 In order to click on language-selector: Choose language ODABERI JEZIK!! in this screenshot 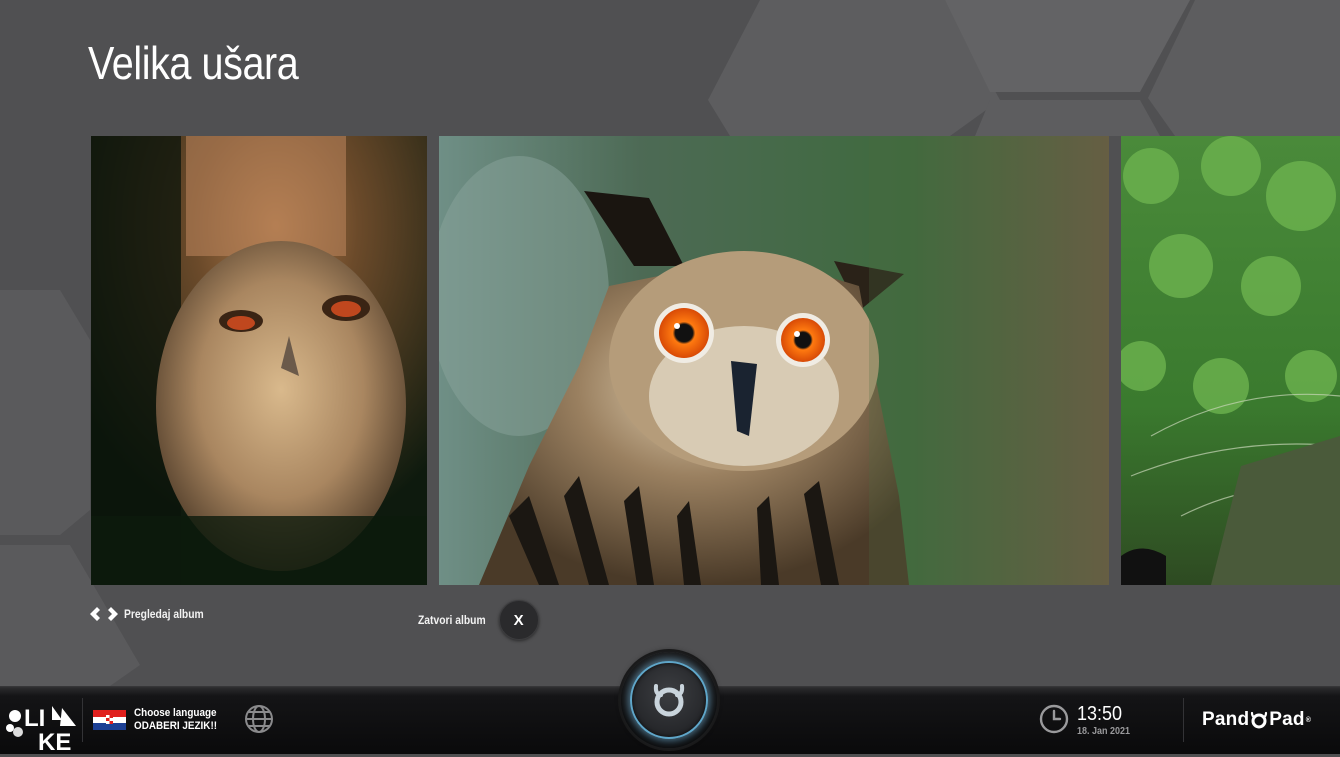, I will do `click(180, 720)`.